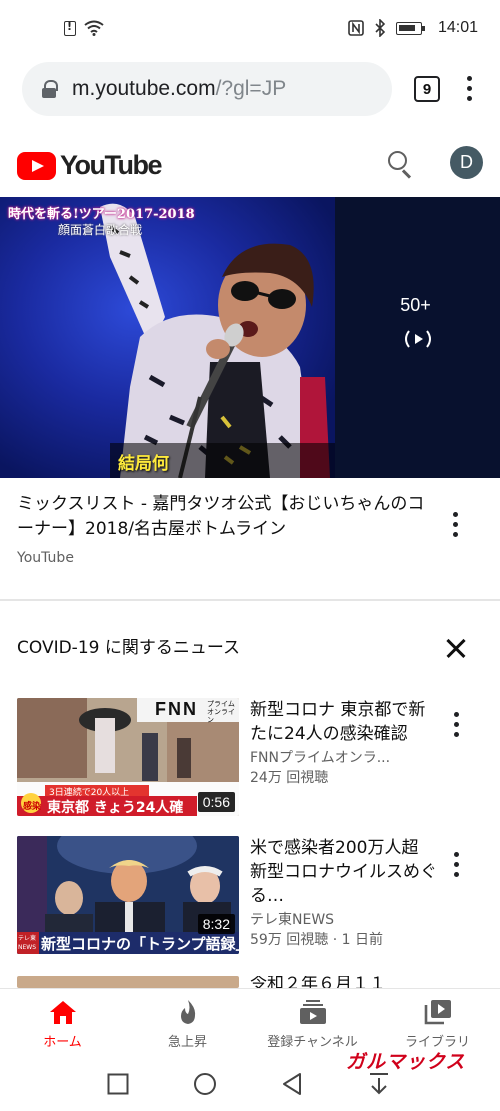 Image resolution: width=500 pixels, height=1111 pixels. I want to click on url-path: /?gl=JP, so click(251, 88).